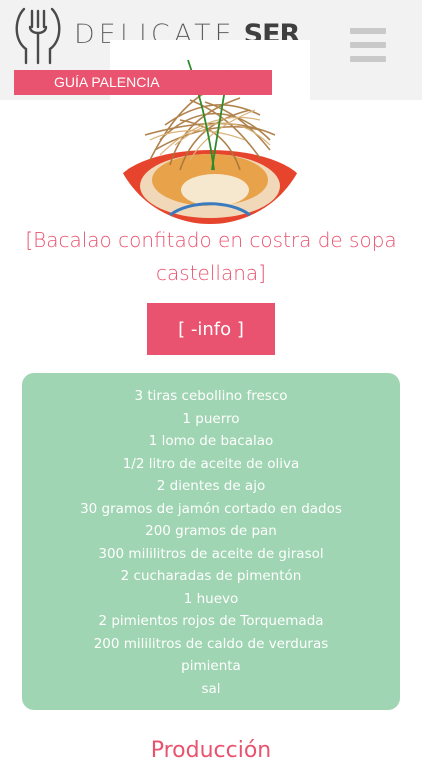 This screenshot has width=422, height=766. What do you see at coordinates (211, 329) in the screenshot?
I see `info-button: [ -info ]` at bounding box center [211, 329].